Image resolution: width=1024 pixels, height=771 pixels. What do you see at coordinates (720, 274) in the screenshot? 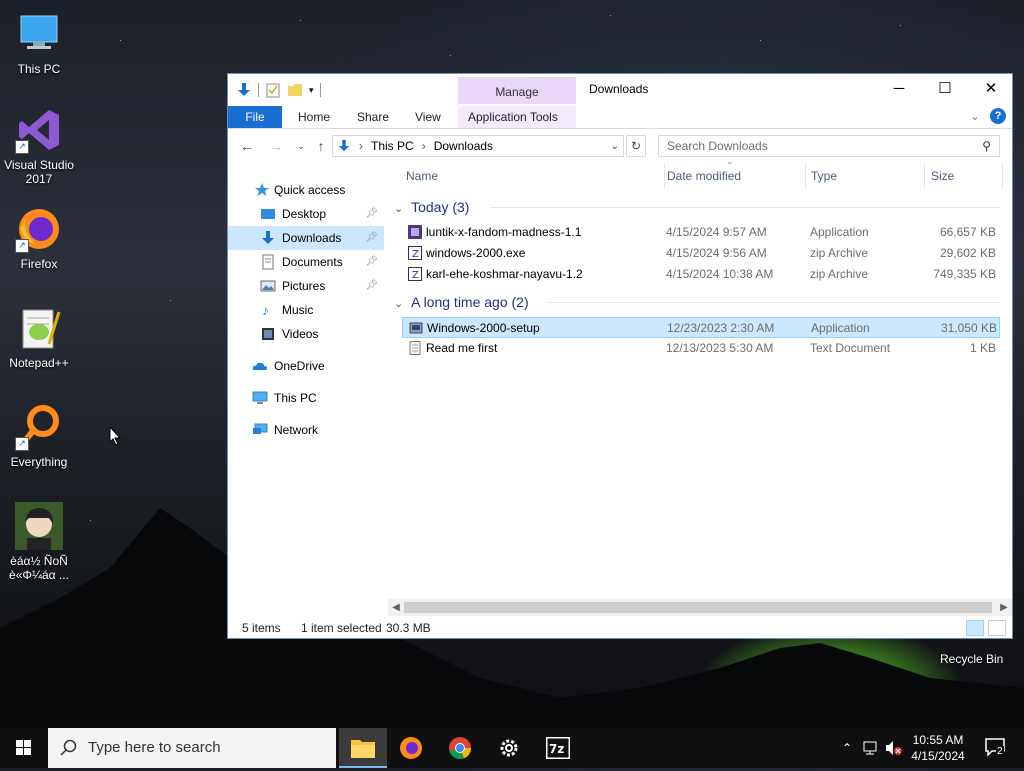
I see `file-date: 4/15/2024 10:38 AM` at bounding box center [720, 274].